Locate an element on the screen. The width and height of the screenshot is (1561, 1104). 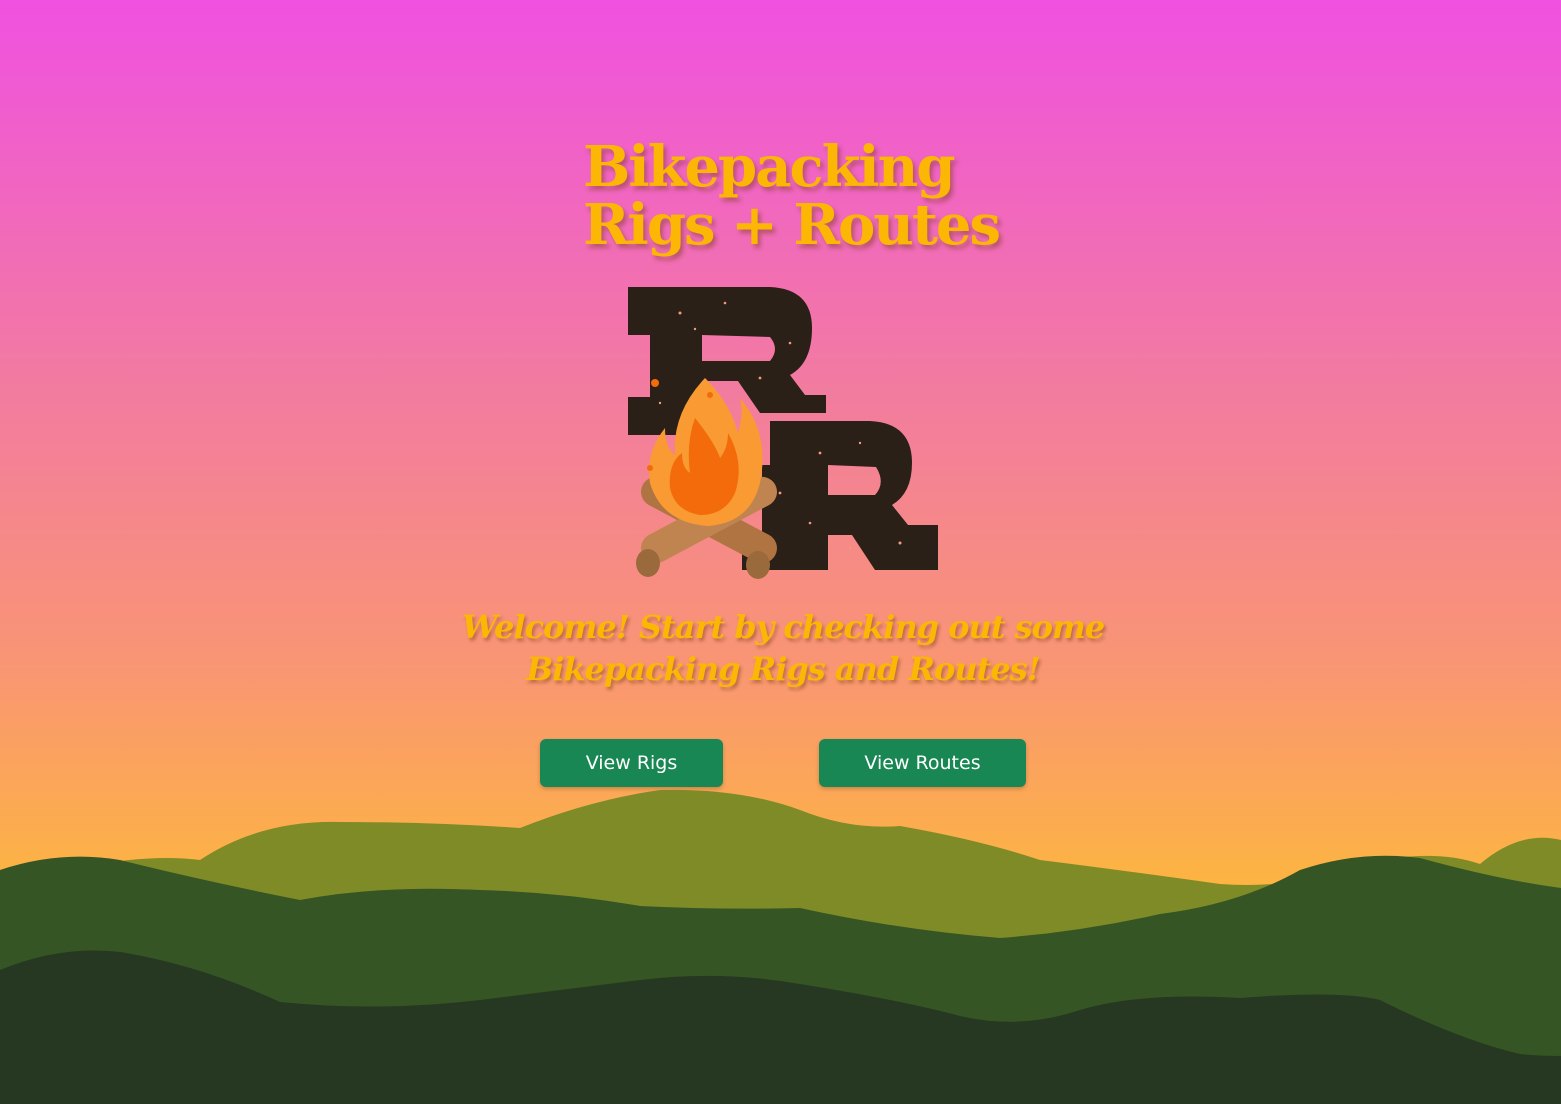
campfire-logo-icon is located at coordinates (783, 433).